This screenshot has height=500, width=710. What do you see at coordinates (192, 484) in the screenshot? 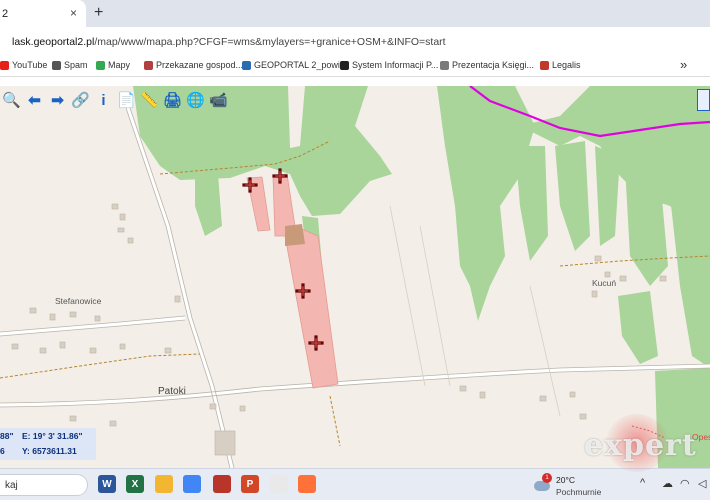
I see `chrome-app-icon` at bounding box center [192, 484].